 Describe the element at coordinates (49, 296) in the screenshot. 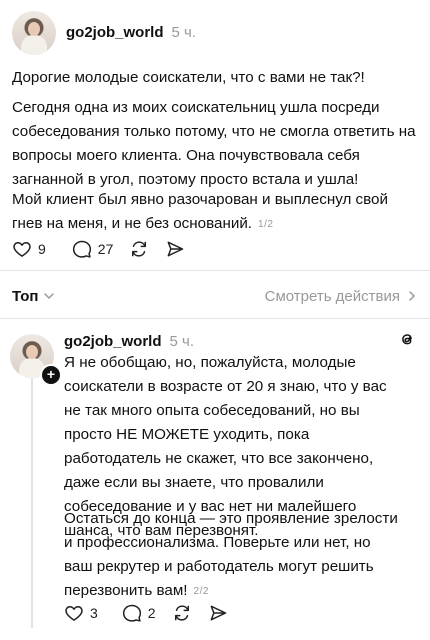

I see `chevron-down-icon` at that location.